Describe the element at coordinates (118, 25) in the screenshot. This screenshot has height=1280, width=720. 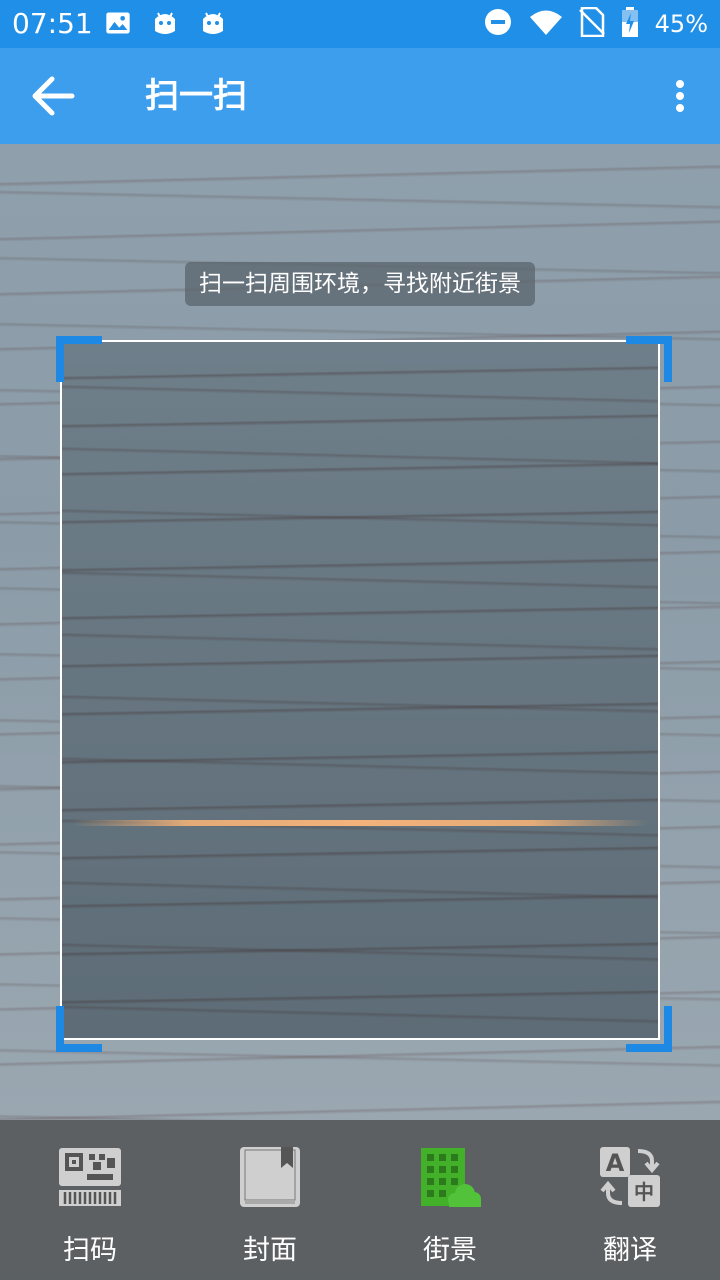
I see `image-icon` at that location.